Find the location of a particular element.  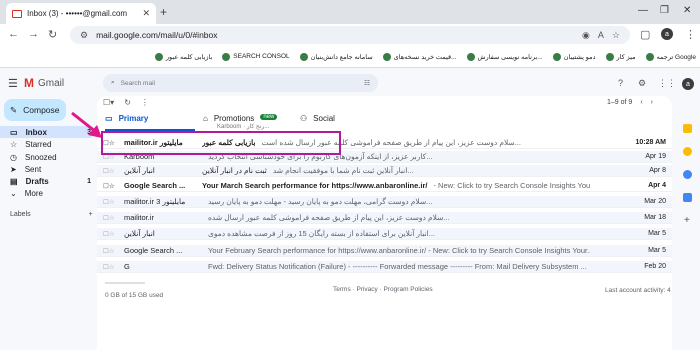

labels-heading: Labels is located at coordinates (20, 214).